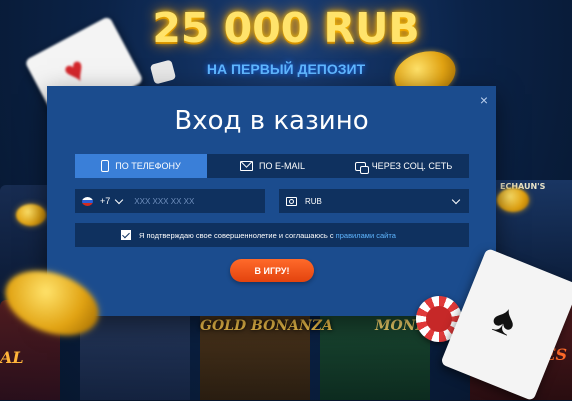 The height and width of the screenshot is (401, 572). I want to click on submit-button: В ИГРУ!, so click(272, 270).